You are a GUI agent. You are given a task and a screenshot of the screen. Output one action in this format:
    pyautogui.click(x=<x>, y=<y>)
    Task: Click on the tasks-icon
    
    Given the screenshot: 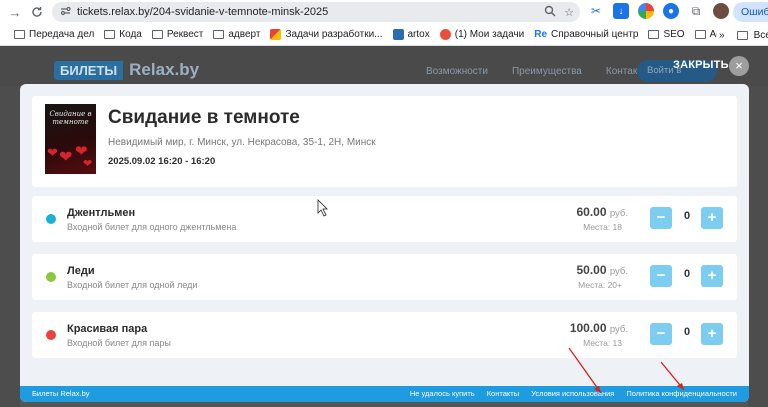 What is the action you would take?
    pyautogui.click(x=445, y=34)
    